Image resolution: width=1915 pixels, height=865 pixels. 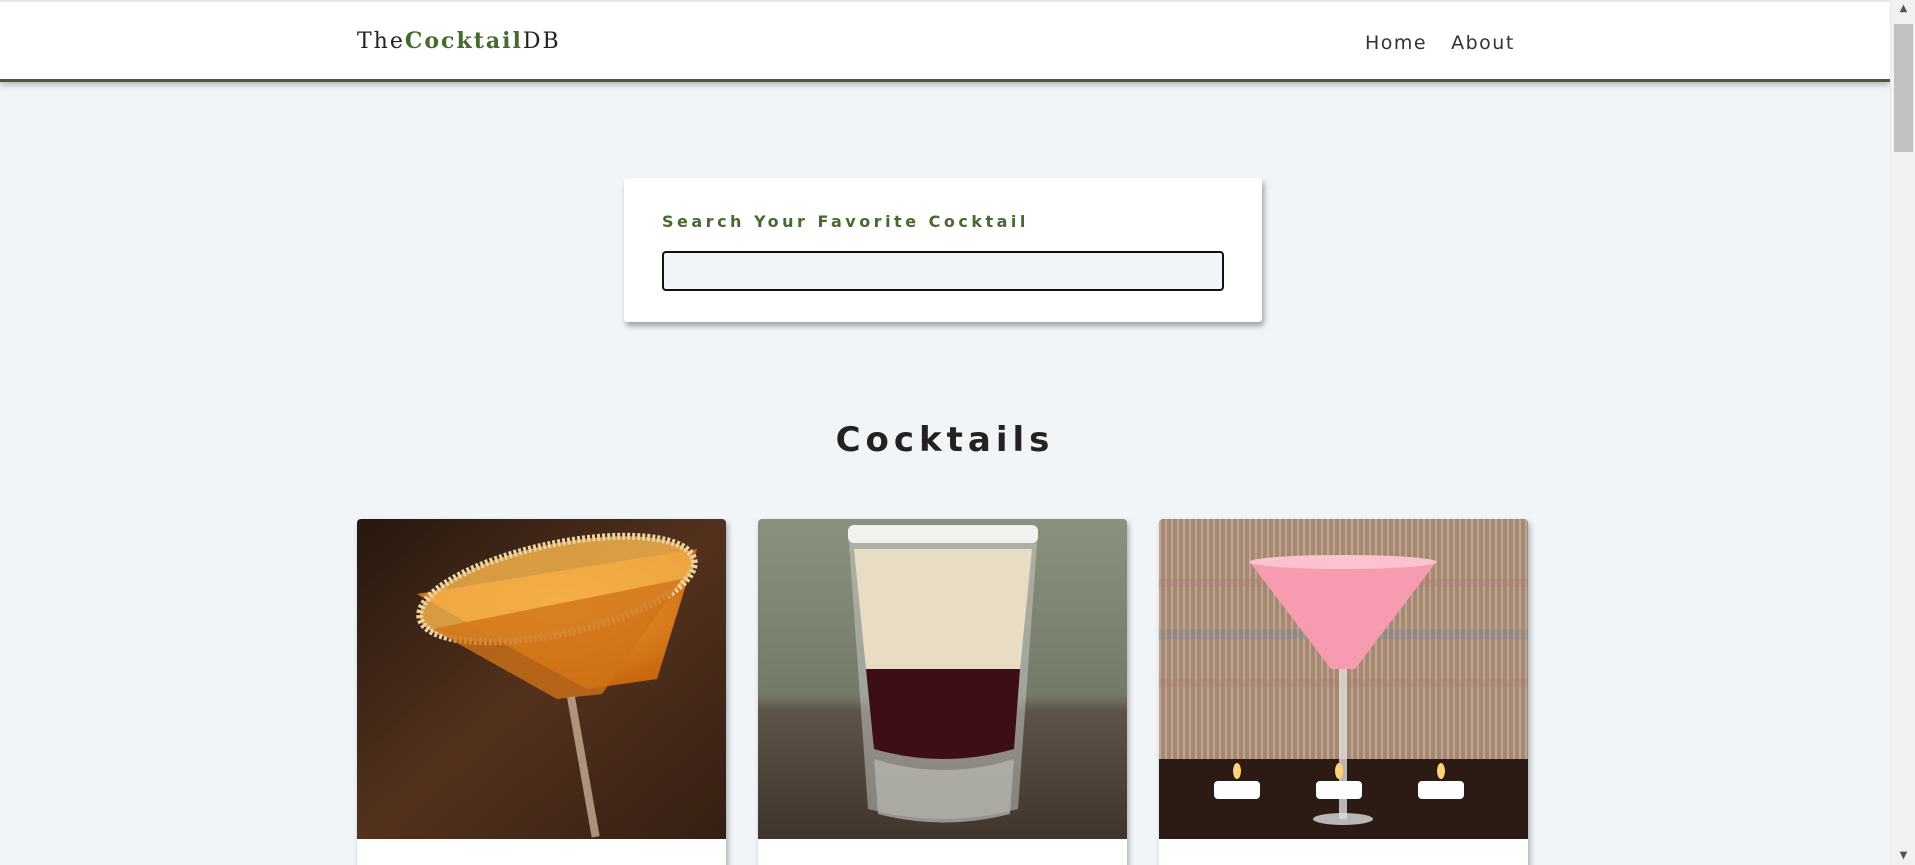 I want to click on scroll-thumb, so click(x=1903, y=88).